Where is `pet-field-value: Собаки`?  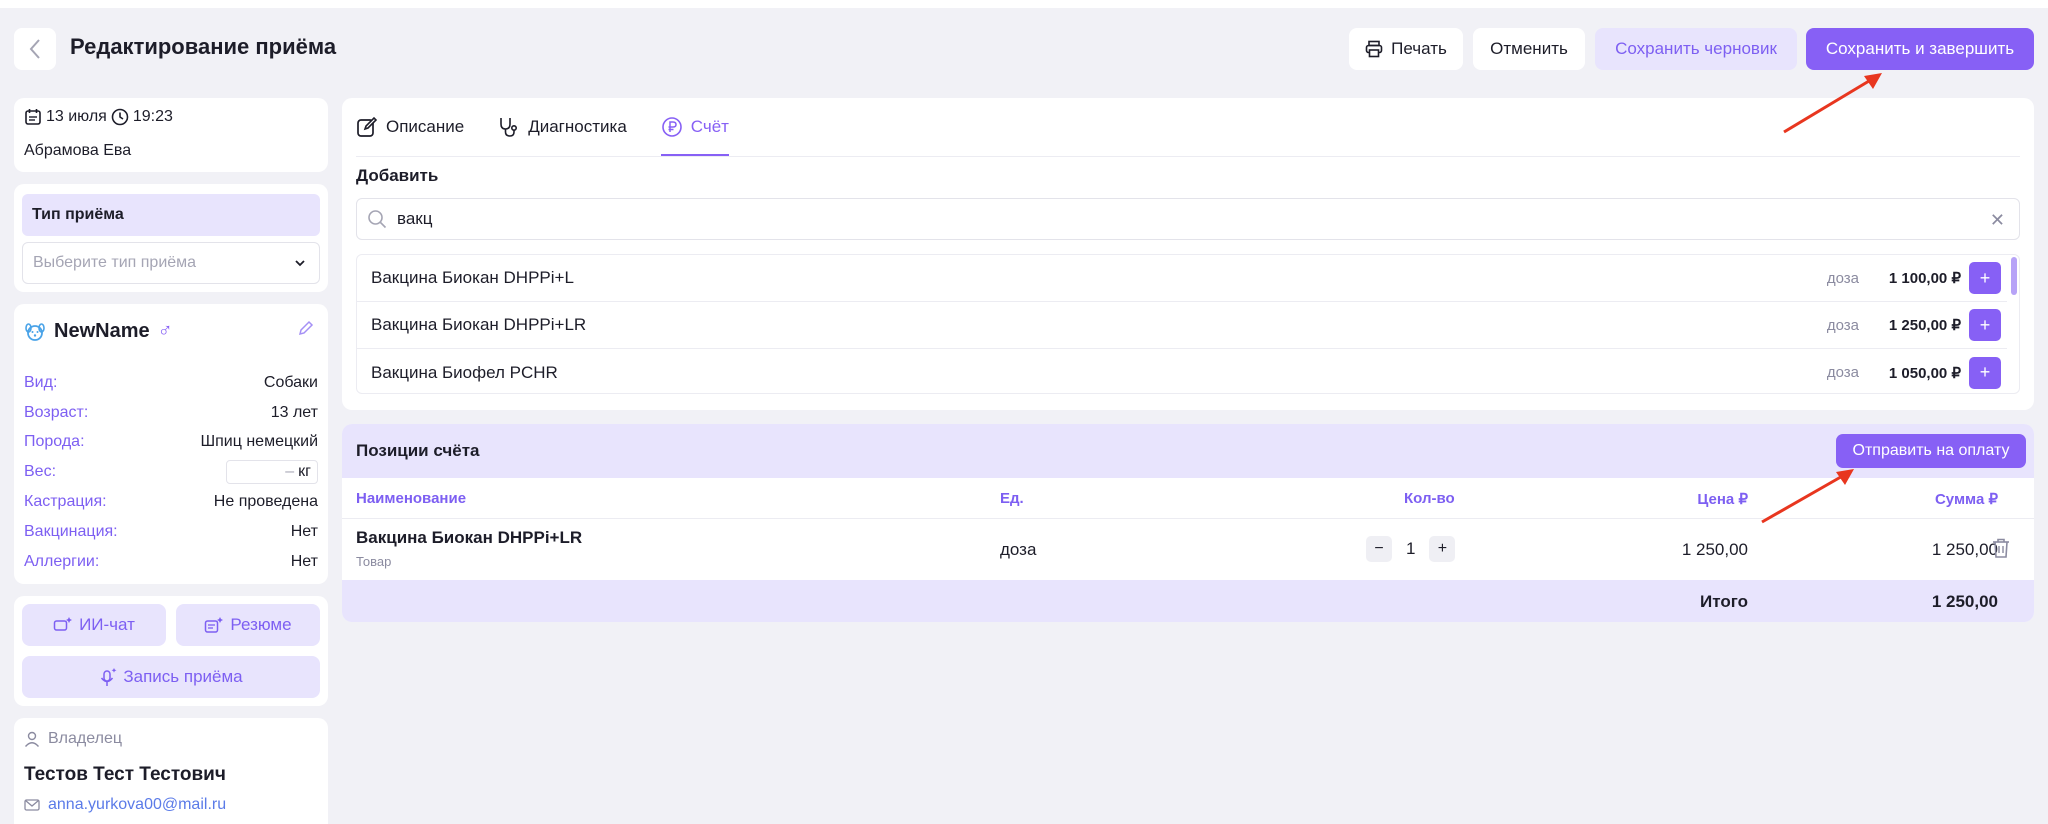
pet-field-value: Собаки is located at coordinates (290, 382).